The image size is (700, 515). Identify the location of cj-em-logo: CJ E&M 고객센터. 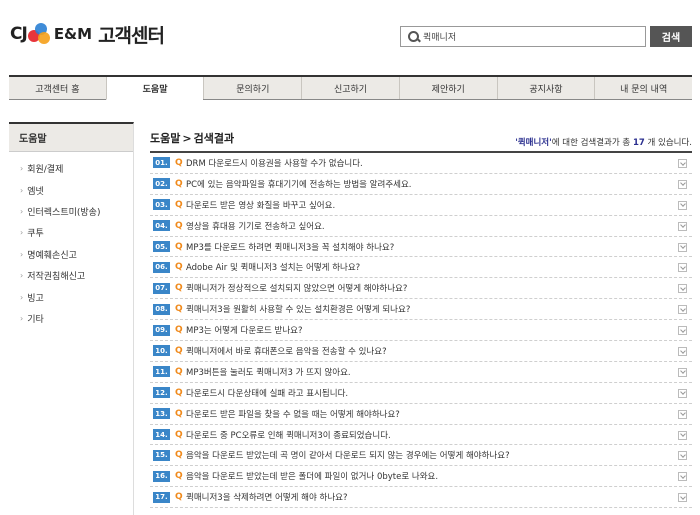
(87, 34).